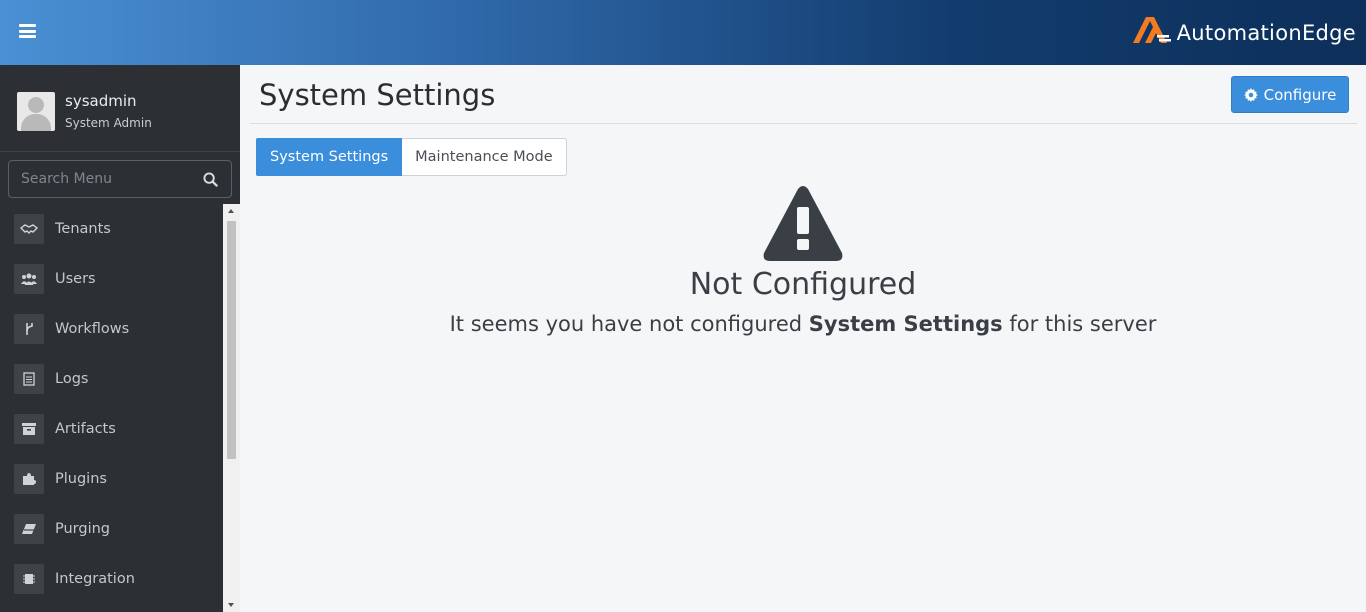 Image resolution: width=1366 pixels, height=612 pixels. I want to click on tab-maintenance-mode: Maintenance Mode, so click(484, 157).